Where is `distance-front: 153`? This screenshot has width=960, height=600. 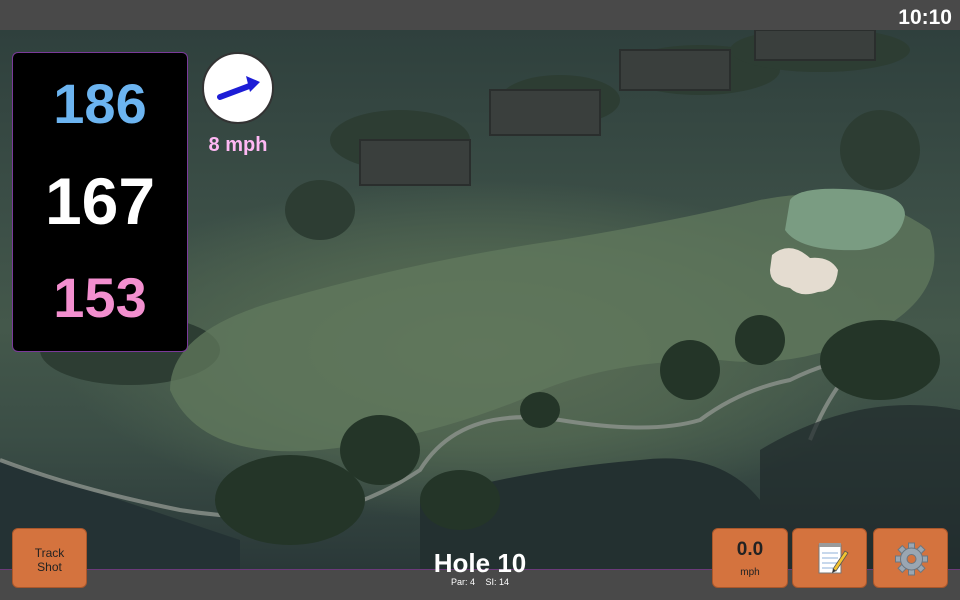
distance-front: 153 is located at coordinates (100, 297).